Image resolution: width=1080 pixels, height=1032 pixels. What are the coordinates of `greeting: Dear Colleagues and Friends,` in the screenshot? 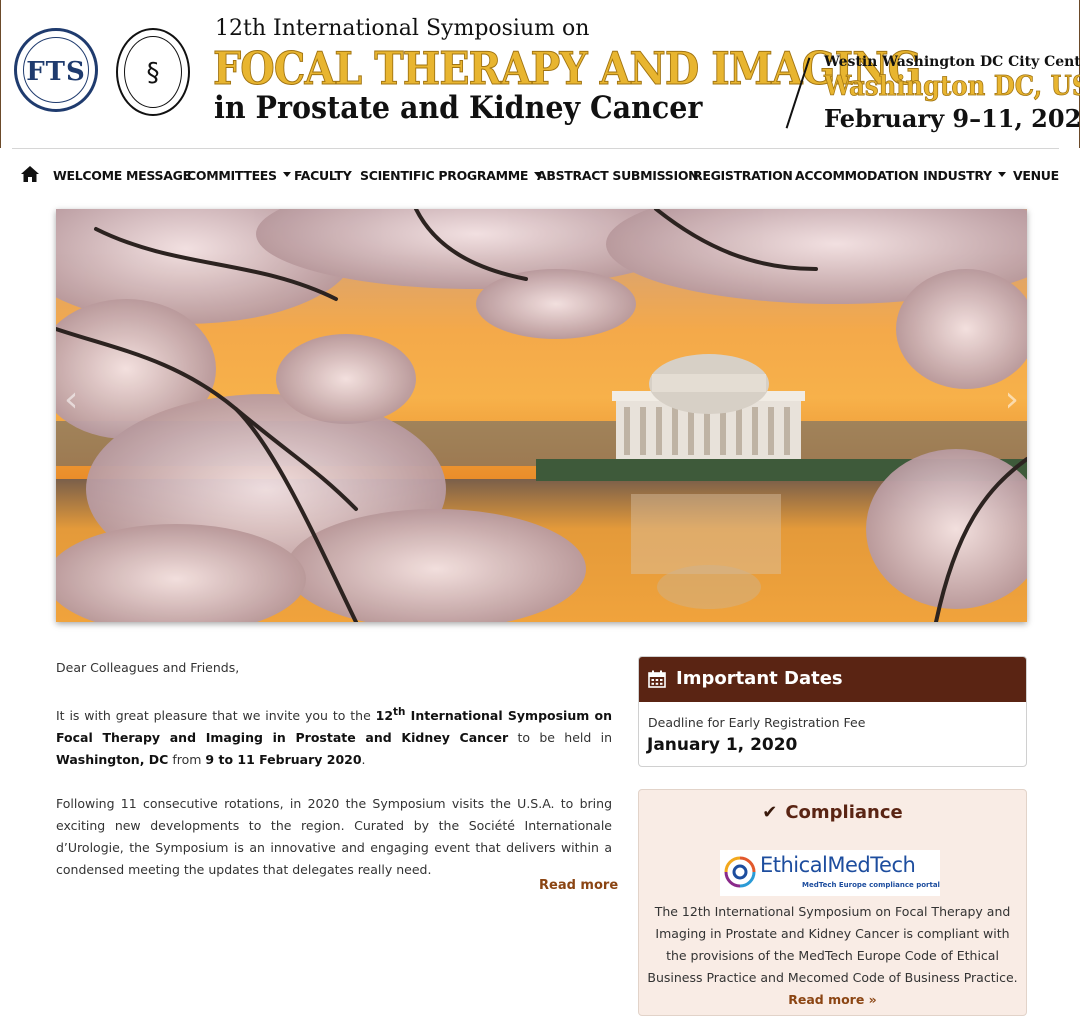 It's located at (148, 667).